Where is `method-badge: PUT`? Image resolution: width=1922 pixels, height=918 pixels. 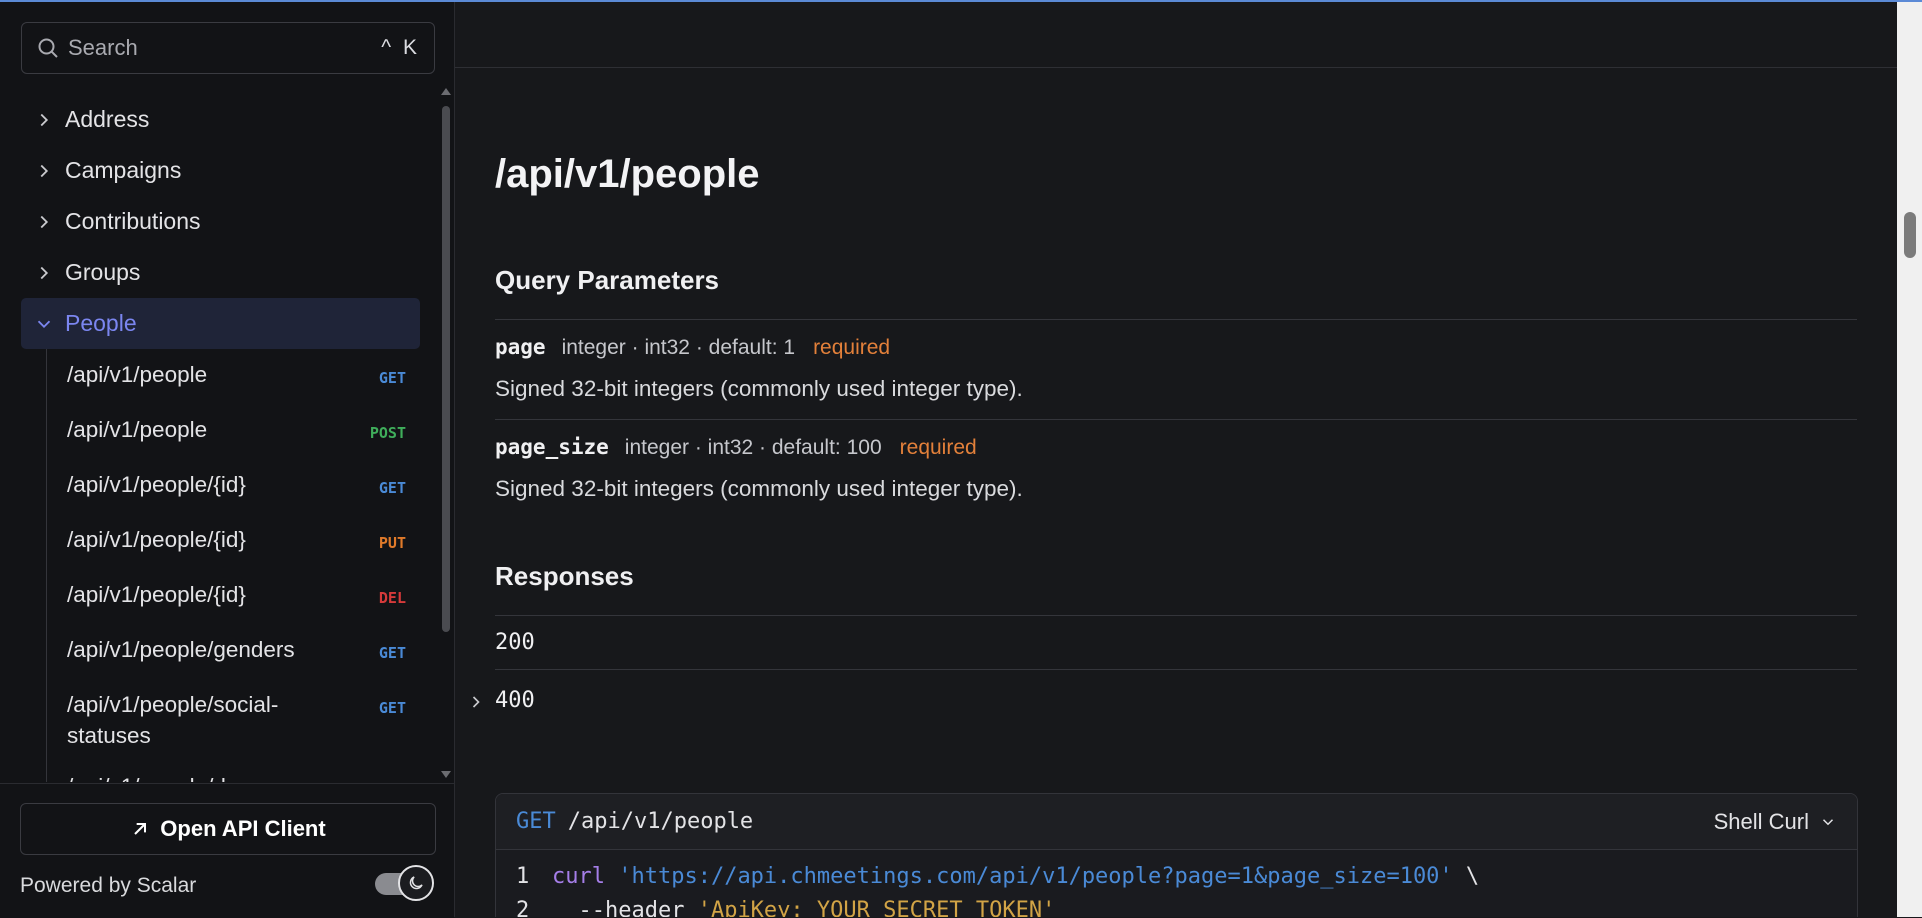
method-badge: PUT is located at coordinates (392, 543).